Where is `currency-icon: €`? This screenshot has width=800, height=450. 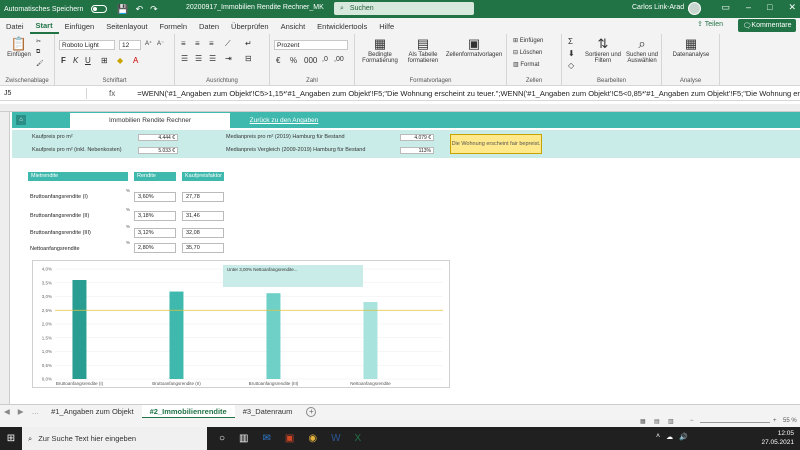
currency-icon: € is located at coordinates (278, 60).